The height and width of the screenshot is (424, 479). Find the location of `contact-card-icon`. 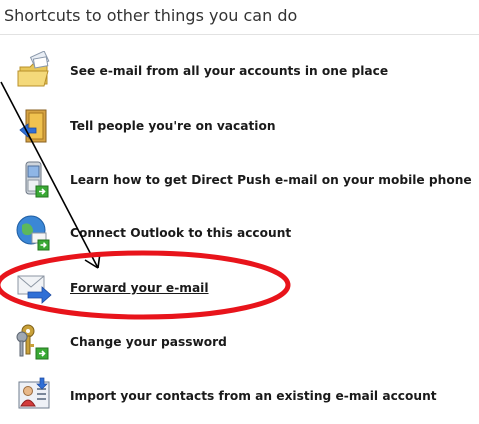

contact-card-icon is located at coordinates (35, 396).